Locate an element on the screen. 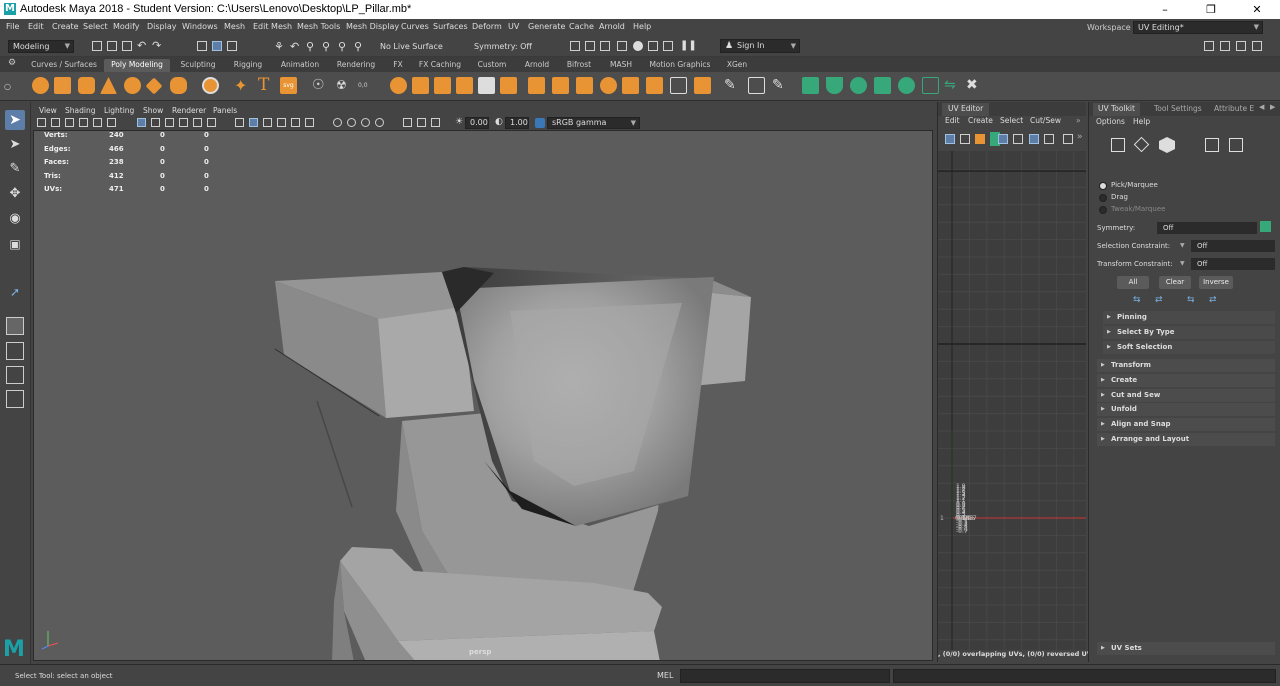  pick-marquee-radio: Pick/Marquee is located at coordinates (1128, 185).